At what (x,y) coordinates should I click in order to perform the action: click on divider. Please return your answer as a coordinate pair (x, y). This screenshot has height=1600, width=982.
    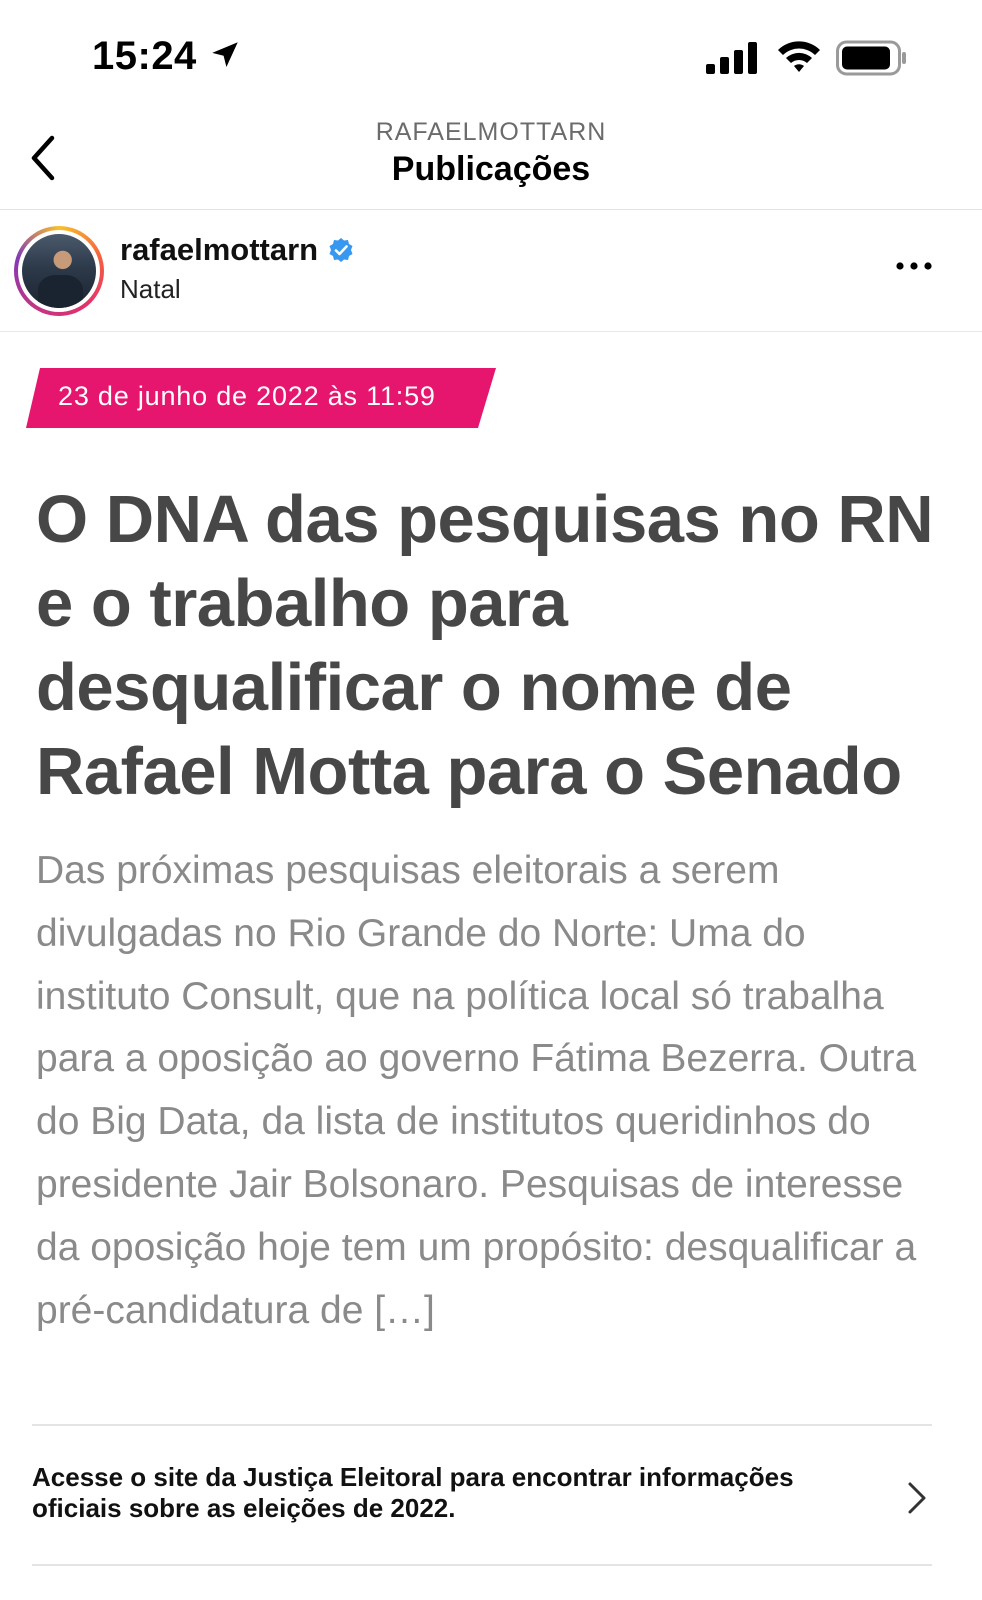
    Looking at the image, I should click on (482, 1565).